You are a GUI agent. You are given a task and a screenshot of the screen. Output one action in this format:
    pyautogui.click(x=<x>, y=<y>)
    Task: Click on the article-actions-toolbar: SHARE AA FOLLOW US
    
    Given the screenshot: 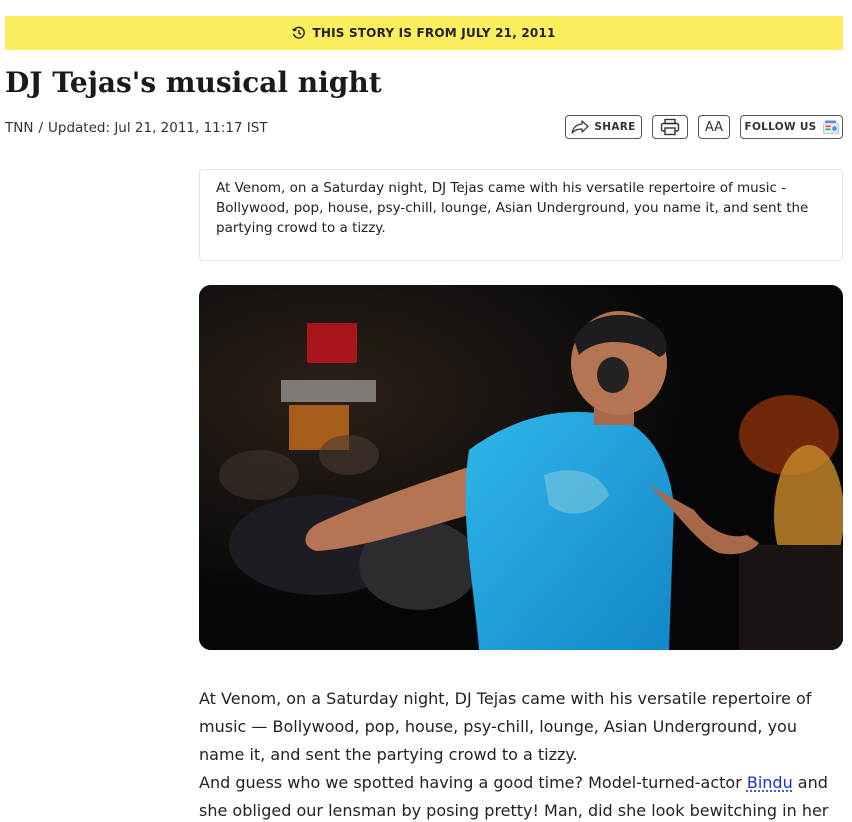 What is the action you would take?
    pyautogui.click(x=704, y=127)
    